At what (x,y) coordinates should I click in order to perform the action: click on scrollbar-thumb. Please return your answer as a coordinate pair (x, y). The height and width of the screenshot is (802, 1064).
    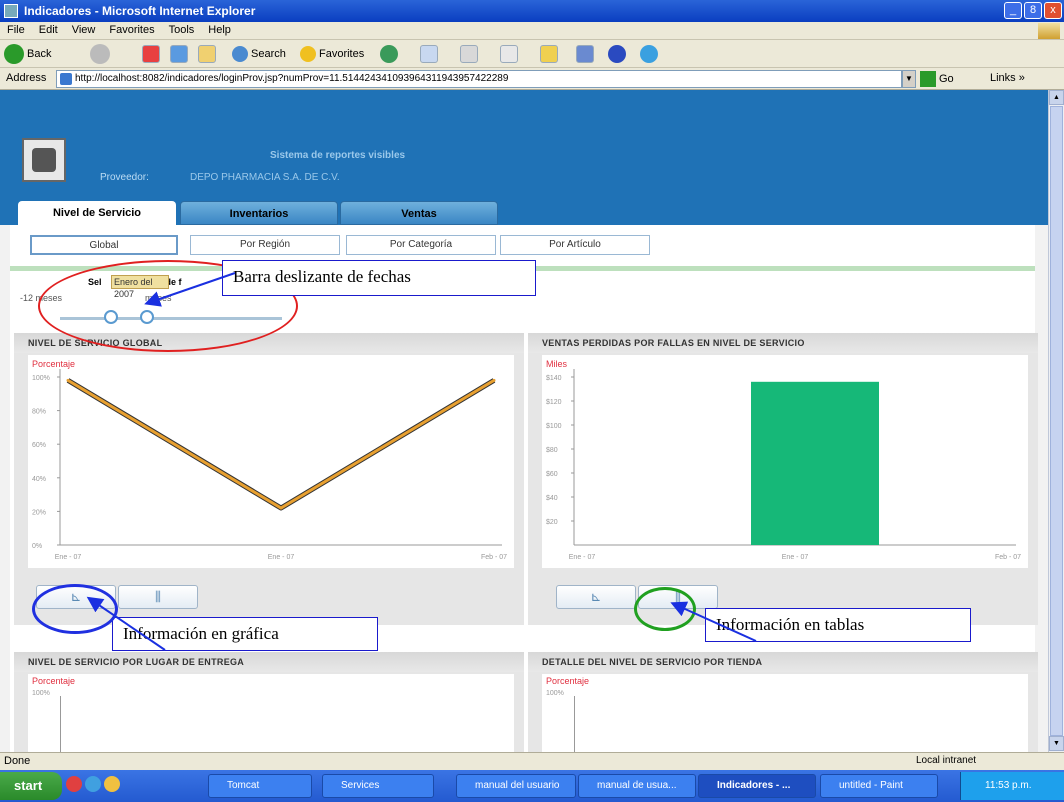
    Looking at the image, I should click on (1056, 421).